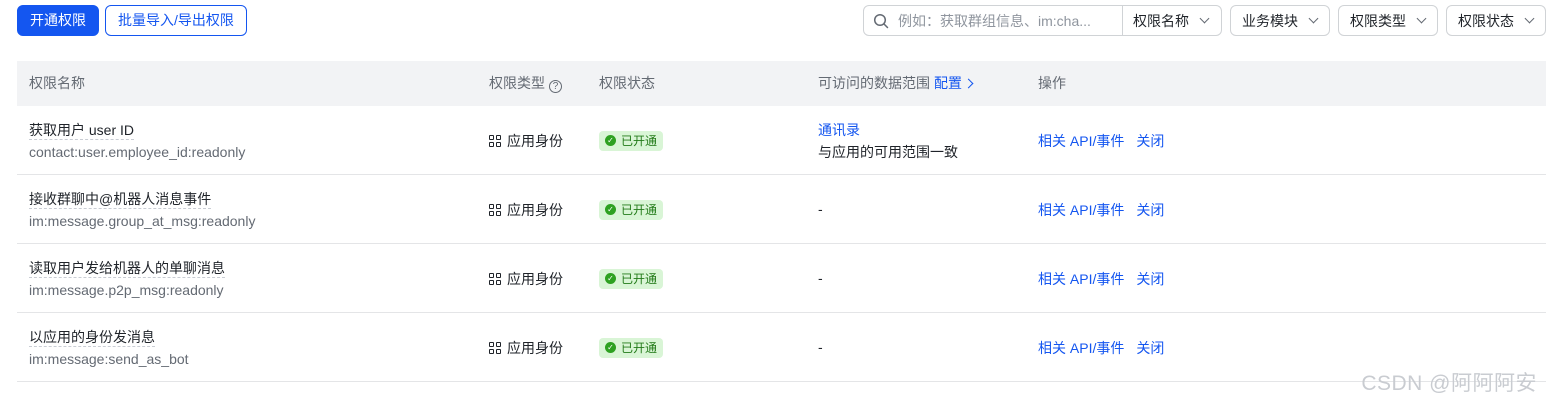  What do you see at coordinates (555, 86) in the screenshot?
I see `help-icon: ?` at bounding box center [555, 86].